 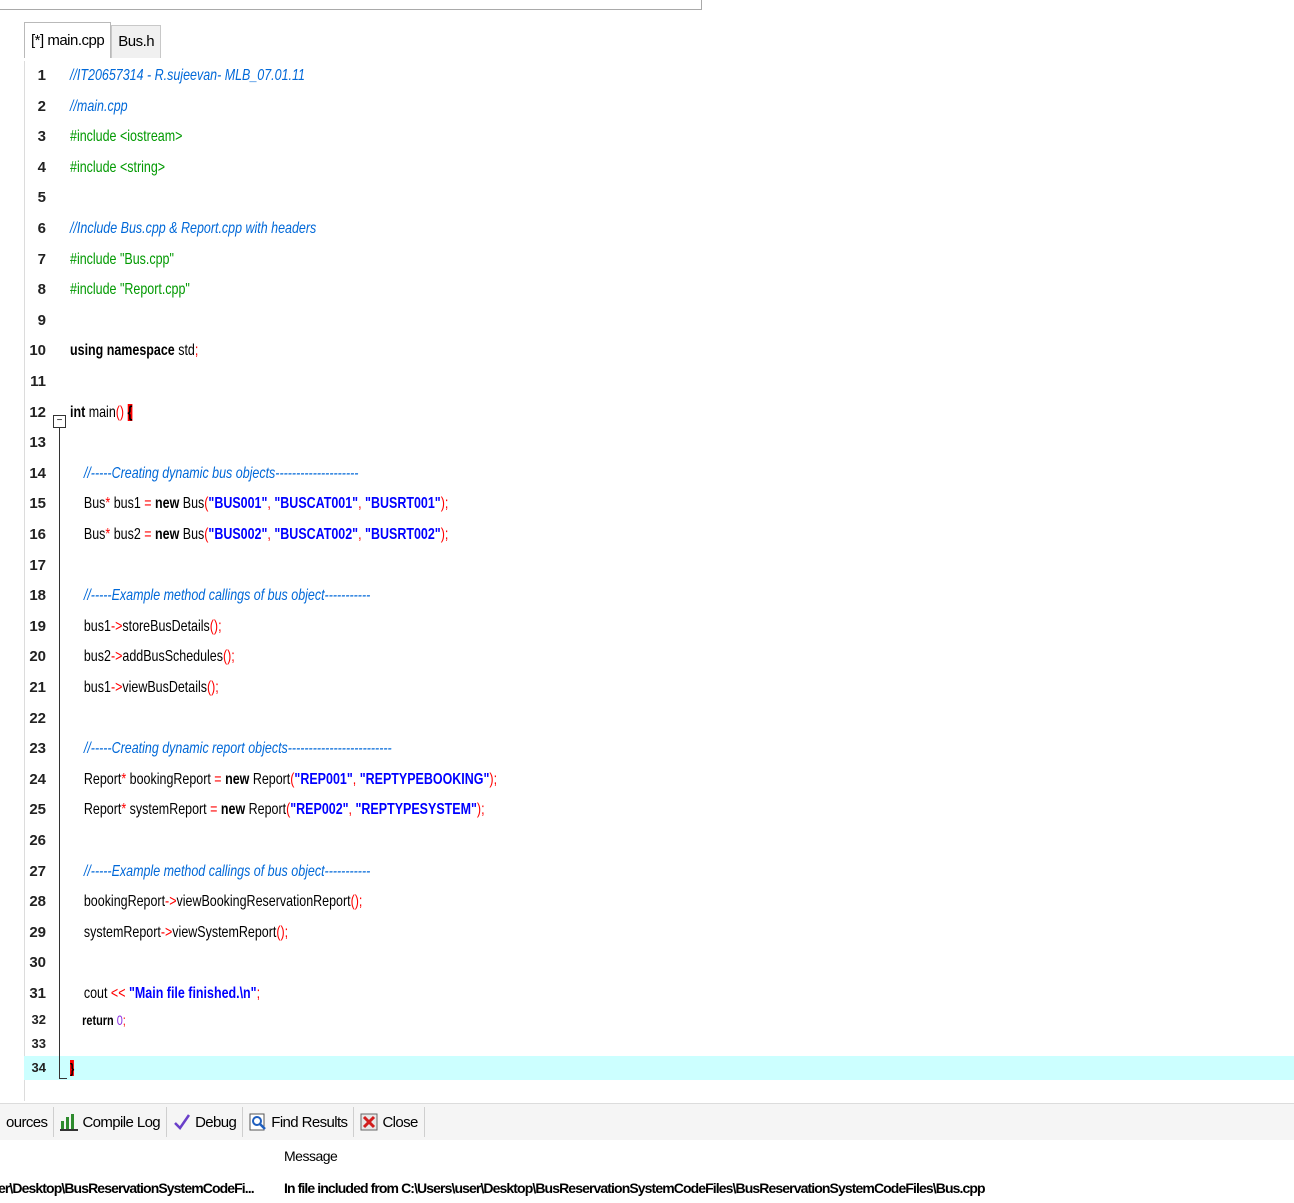 What do you see at coordinates (659, 260) in the screenshot?
I see `code-line: 7 #include "Bus.cpp"` at bounding box center [659, 260].